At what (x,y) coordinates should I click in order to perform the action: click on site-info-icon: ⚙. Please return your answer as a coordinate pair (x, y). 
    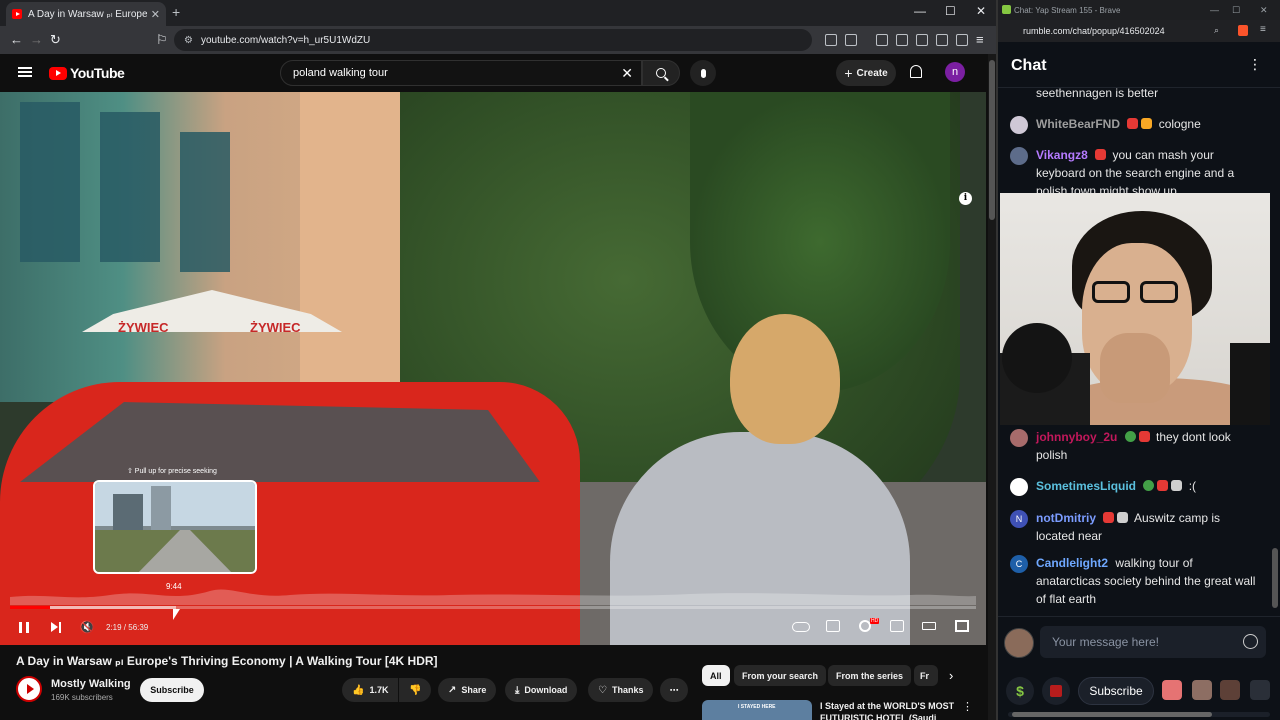
    Looking at the image, I should click on (188, 40).